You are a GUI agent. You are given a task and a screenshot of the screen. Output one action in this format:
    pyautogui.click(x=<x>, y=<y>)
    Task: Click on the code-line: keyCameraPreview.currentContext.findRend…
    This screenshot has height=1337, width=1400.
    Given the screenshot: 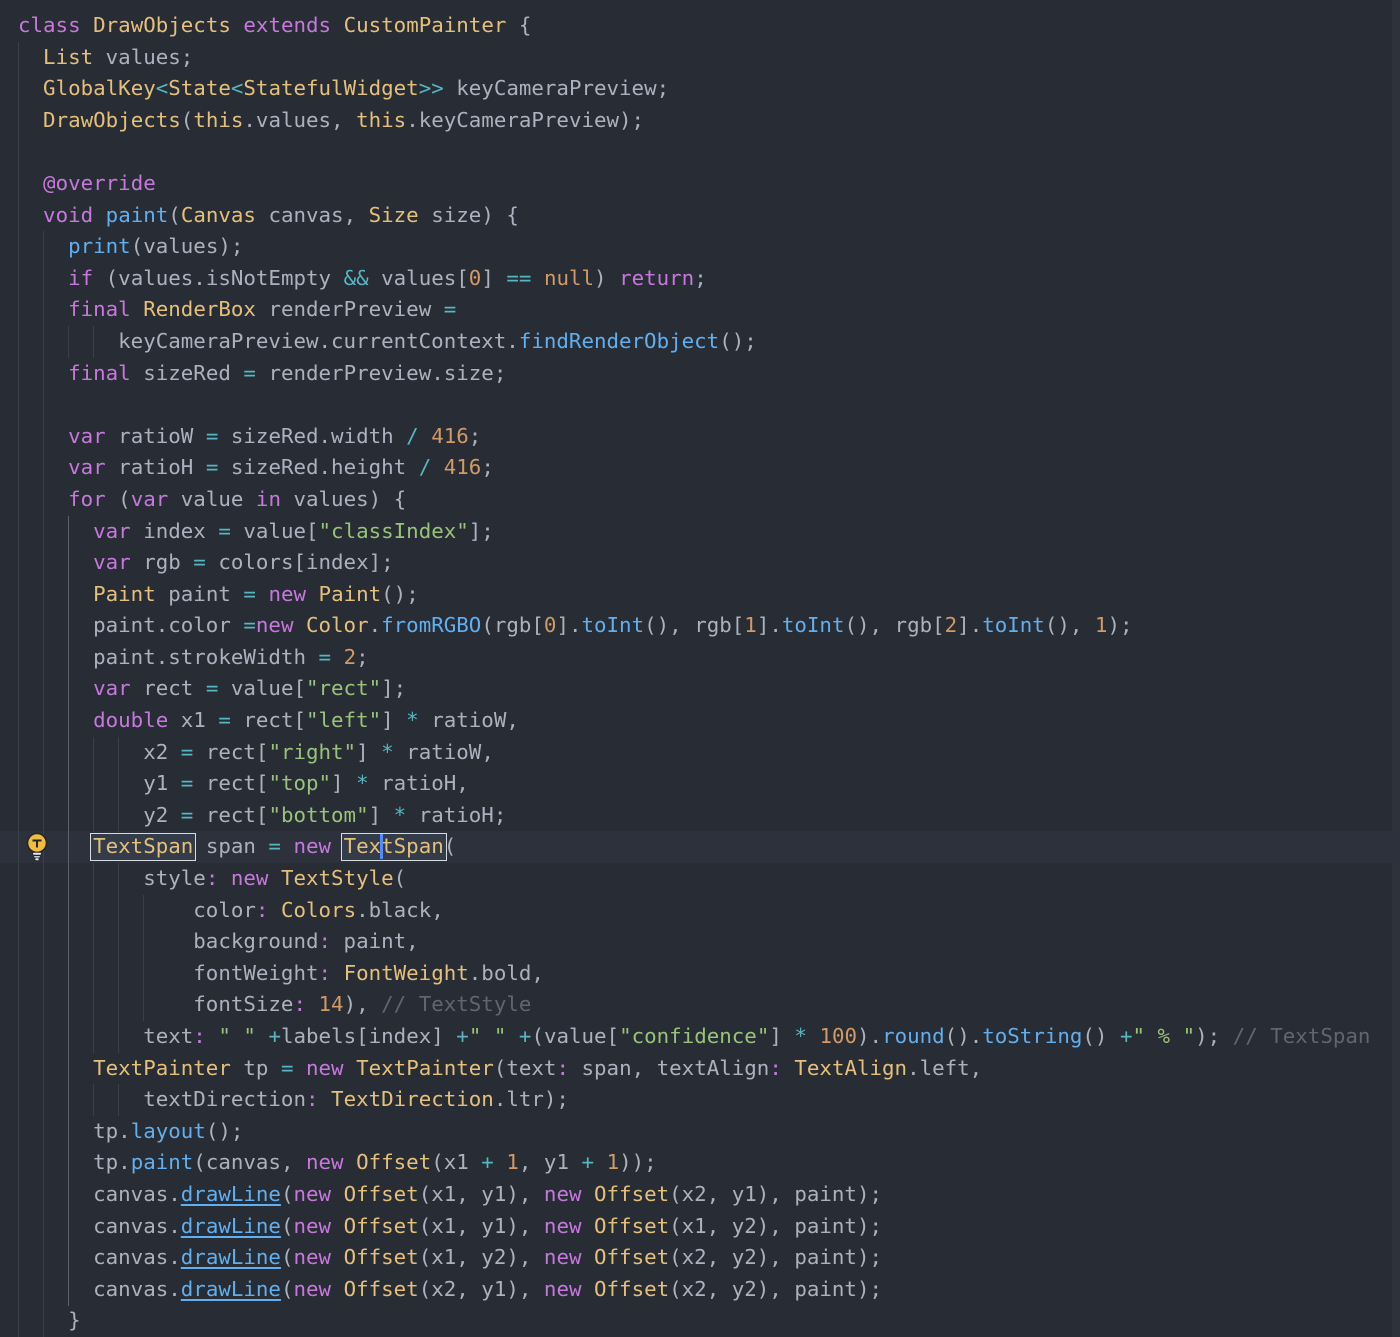 What is the action you would take?
    pyautogui.click(x=700, y=342)
    